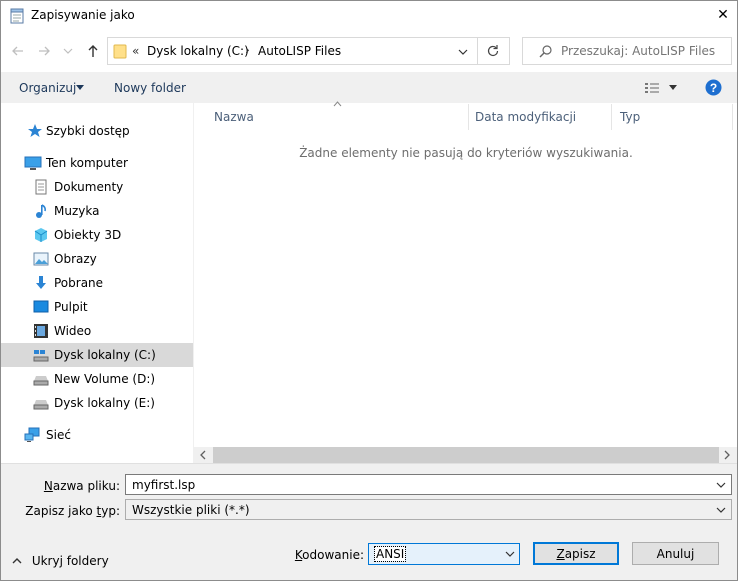  Describe the element at coordinates (234, 117) in the screenshot. I see `column-header-label: Nazwa` at that location.